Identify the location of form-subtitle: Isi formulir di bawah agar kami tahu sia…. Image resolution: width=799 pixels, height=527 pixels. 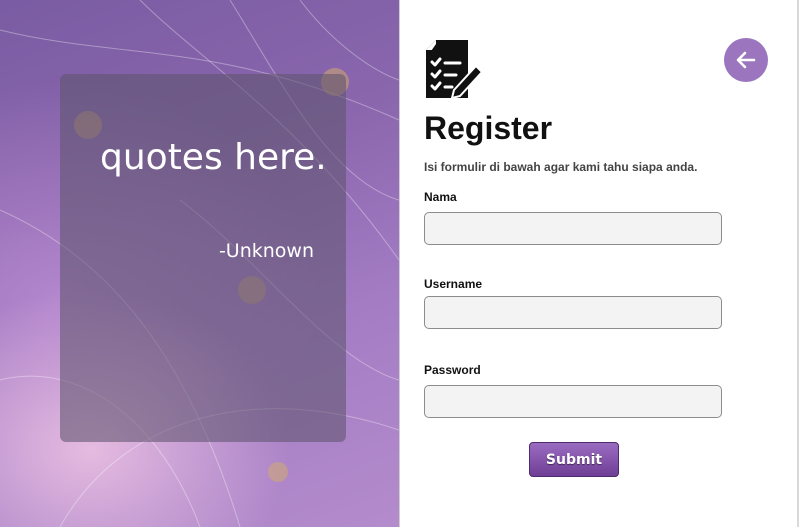
(561, 167).